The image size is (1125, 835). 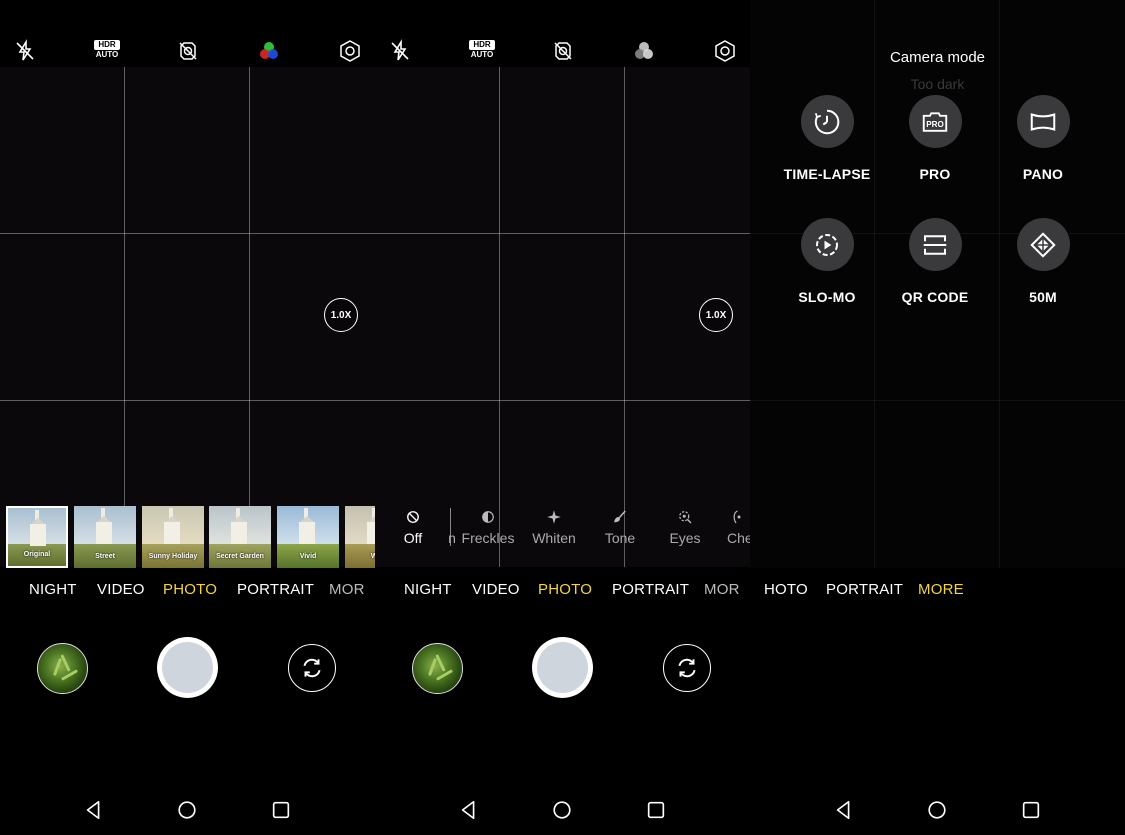 What do you see at coordinates (360, 537) in the screenshot?
I see `filter-partial: Wa` at bounding box center [360, 537].